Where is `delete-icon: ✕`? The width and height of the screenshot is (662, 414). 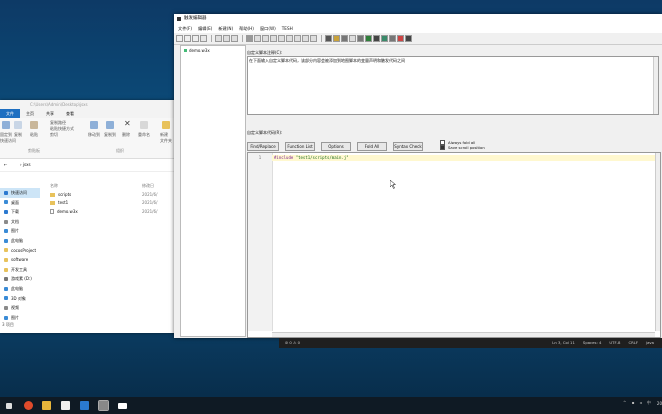
delete-icon: ✕ is located at coordinates (127, 123).